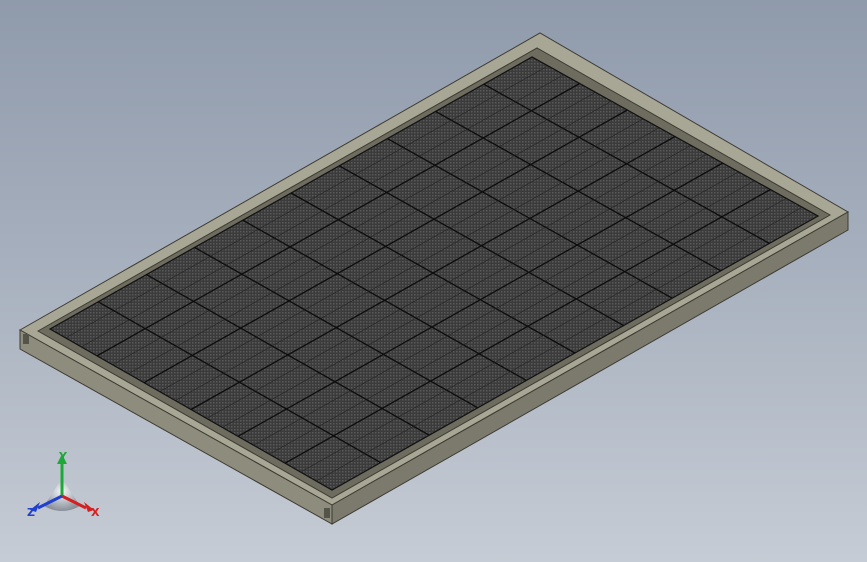 Image resolution: width=867 pixels, height=562 pixels. I want to click on y-axis-label: Y, so click(63, 456).